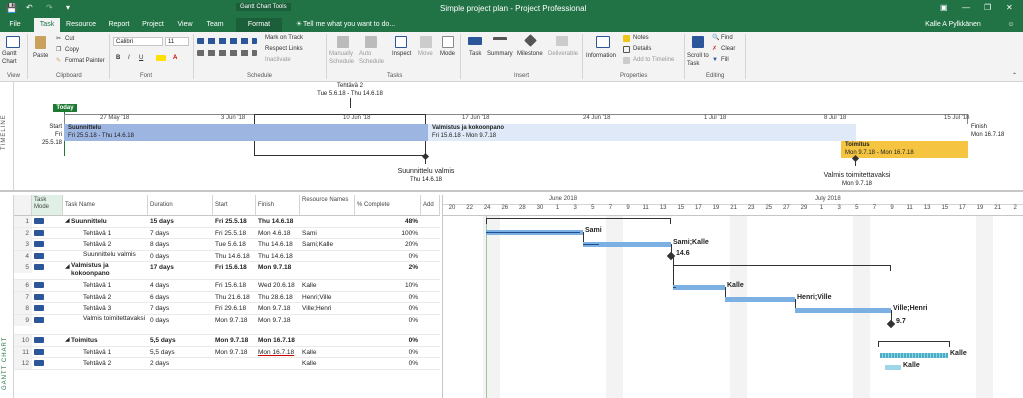  I want to click on duration-cell: 8 days, so click(180, 244).